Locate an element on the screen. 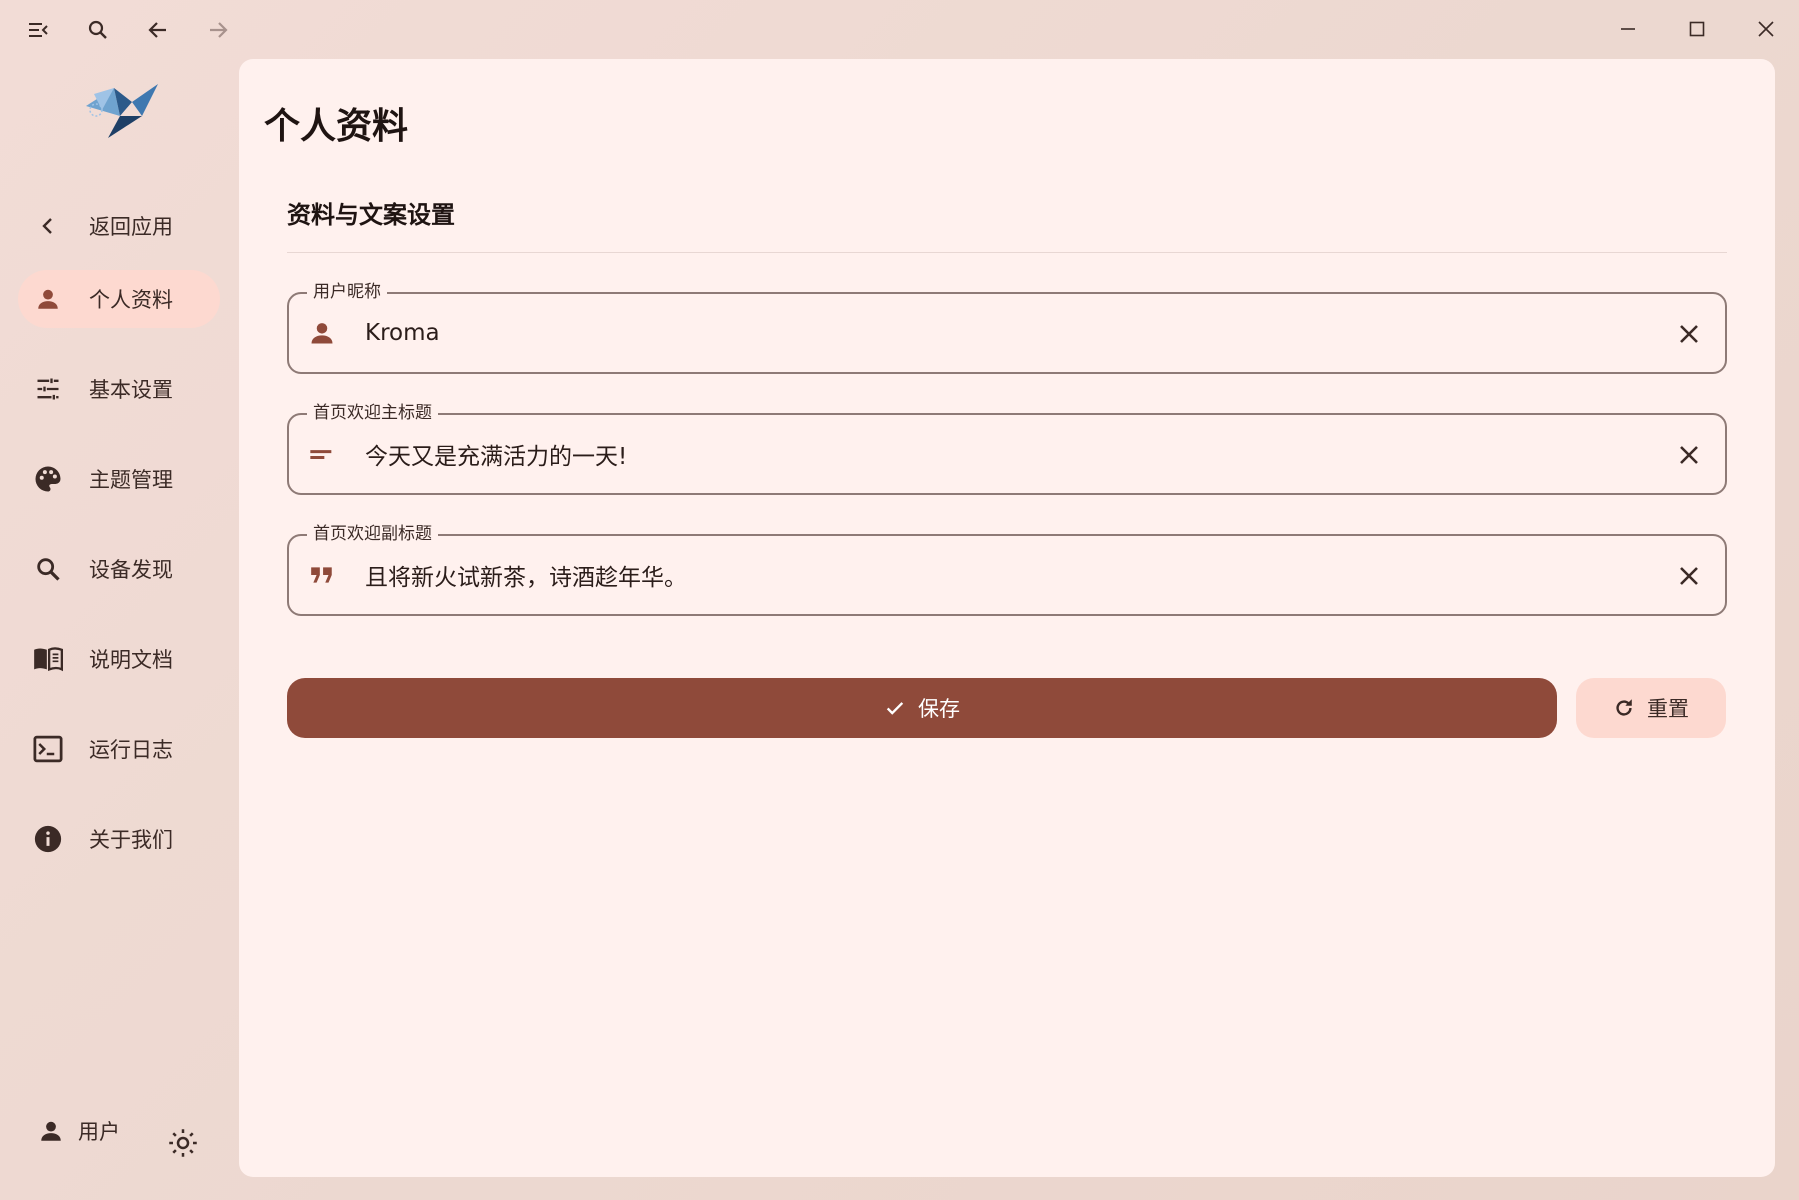 The width and height of the screenshot is (1799, 1200). arrow-back-icon is located at coordinates (157, 30).